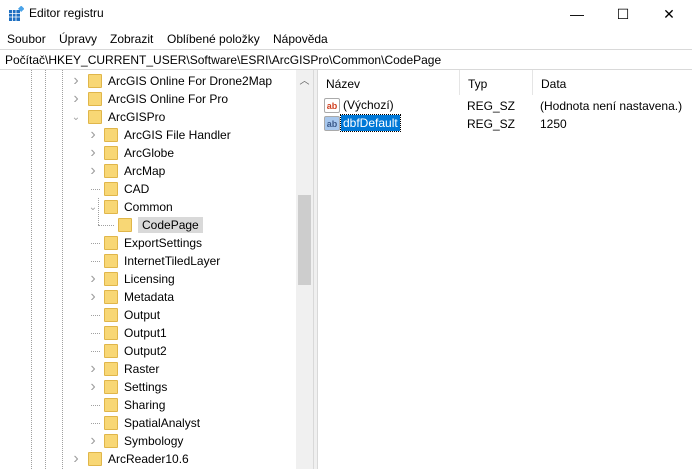 Image resolution: width=692 pixels, height=469 pixels. I want to click on tree-item: Raster, so click(131, 369).